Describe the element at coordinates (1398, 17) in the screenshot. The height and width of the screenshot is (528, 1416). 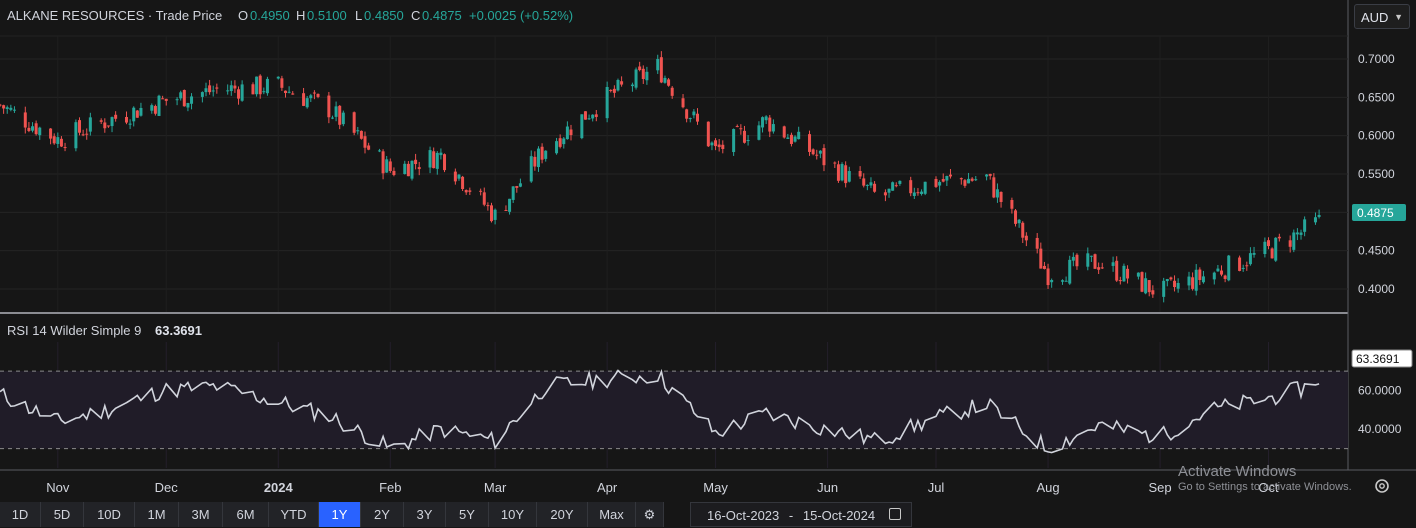
I see `chevron-down-icon: ▼` at that location.